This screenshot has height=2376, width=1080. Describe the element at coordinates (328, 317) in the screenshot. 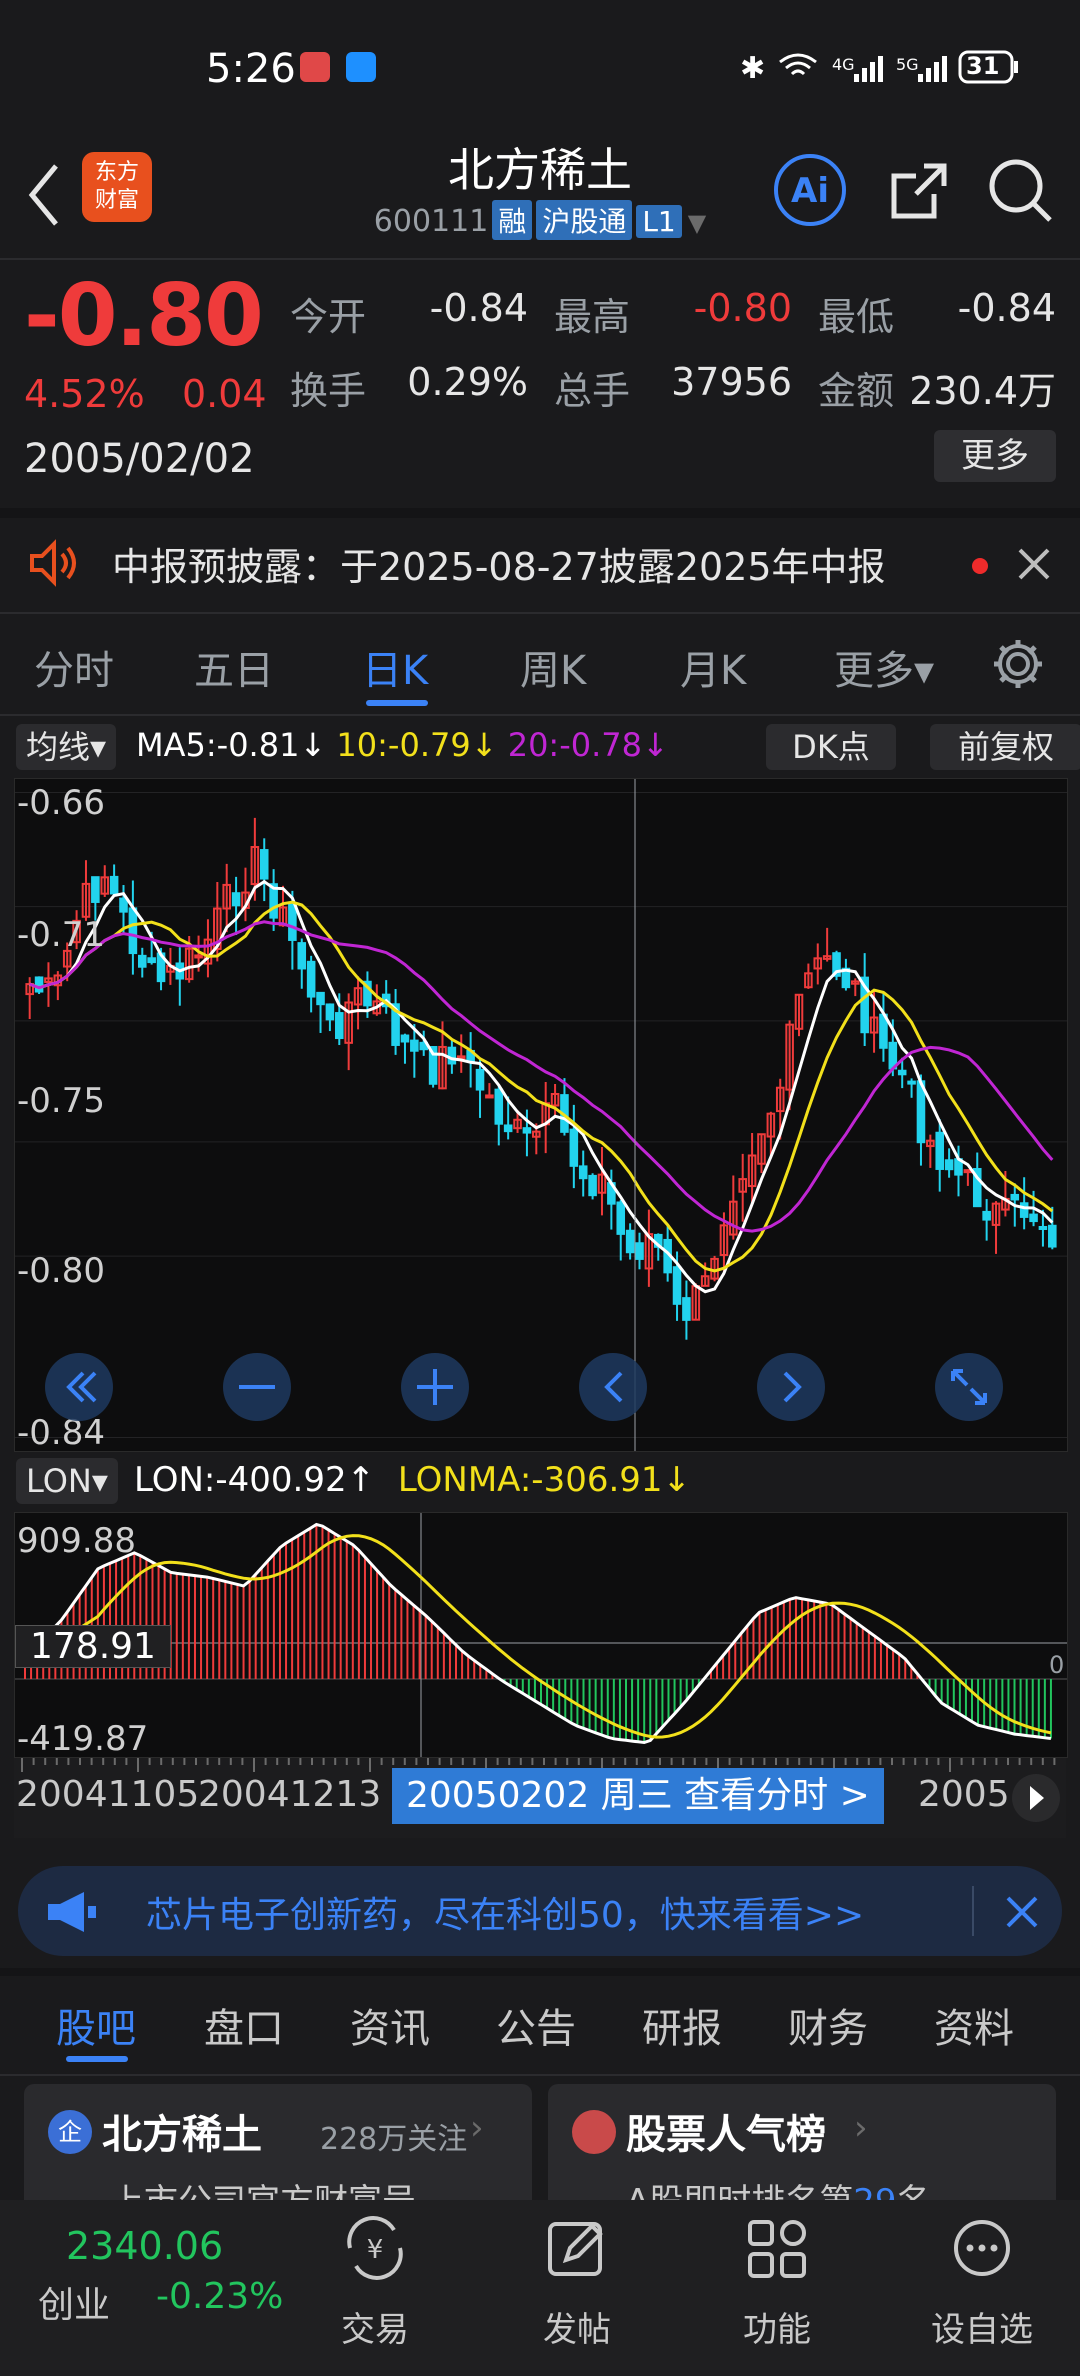

I see `open-label: 今开` at that location.